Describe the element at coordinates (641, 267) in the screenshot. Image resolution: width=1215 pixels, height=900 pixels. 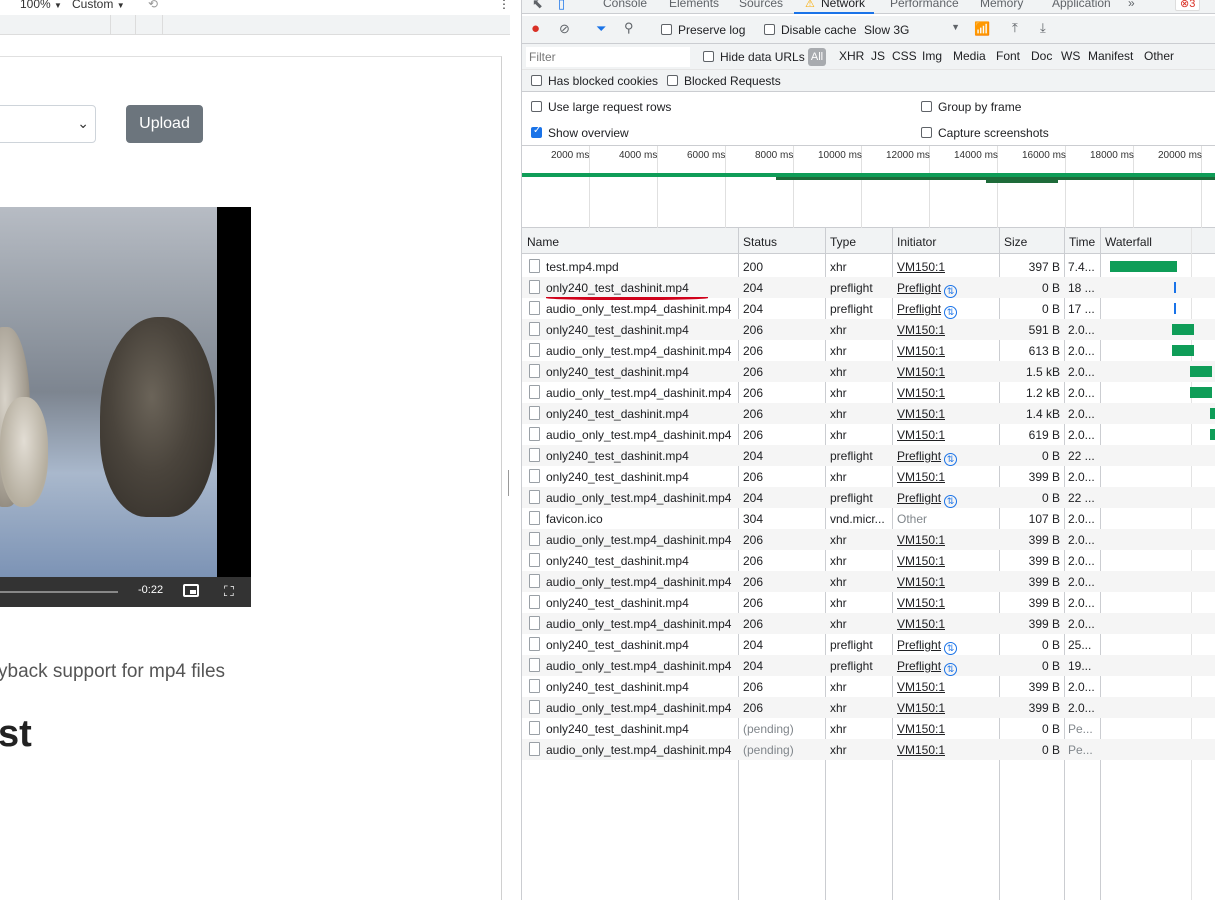
I see `request-name: test.mp4.mpd` at that location.